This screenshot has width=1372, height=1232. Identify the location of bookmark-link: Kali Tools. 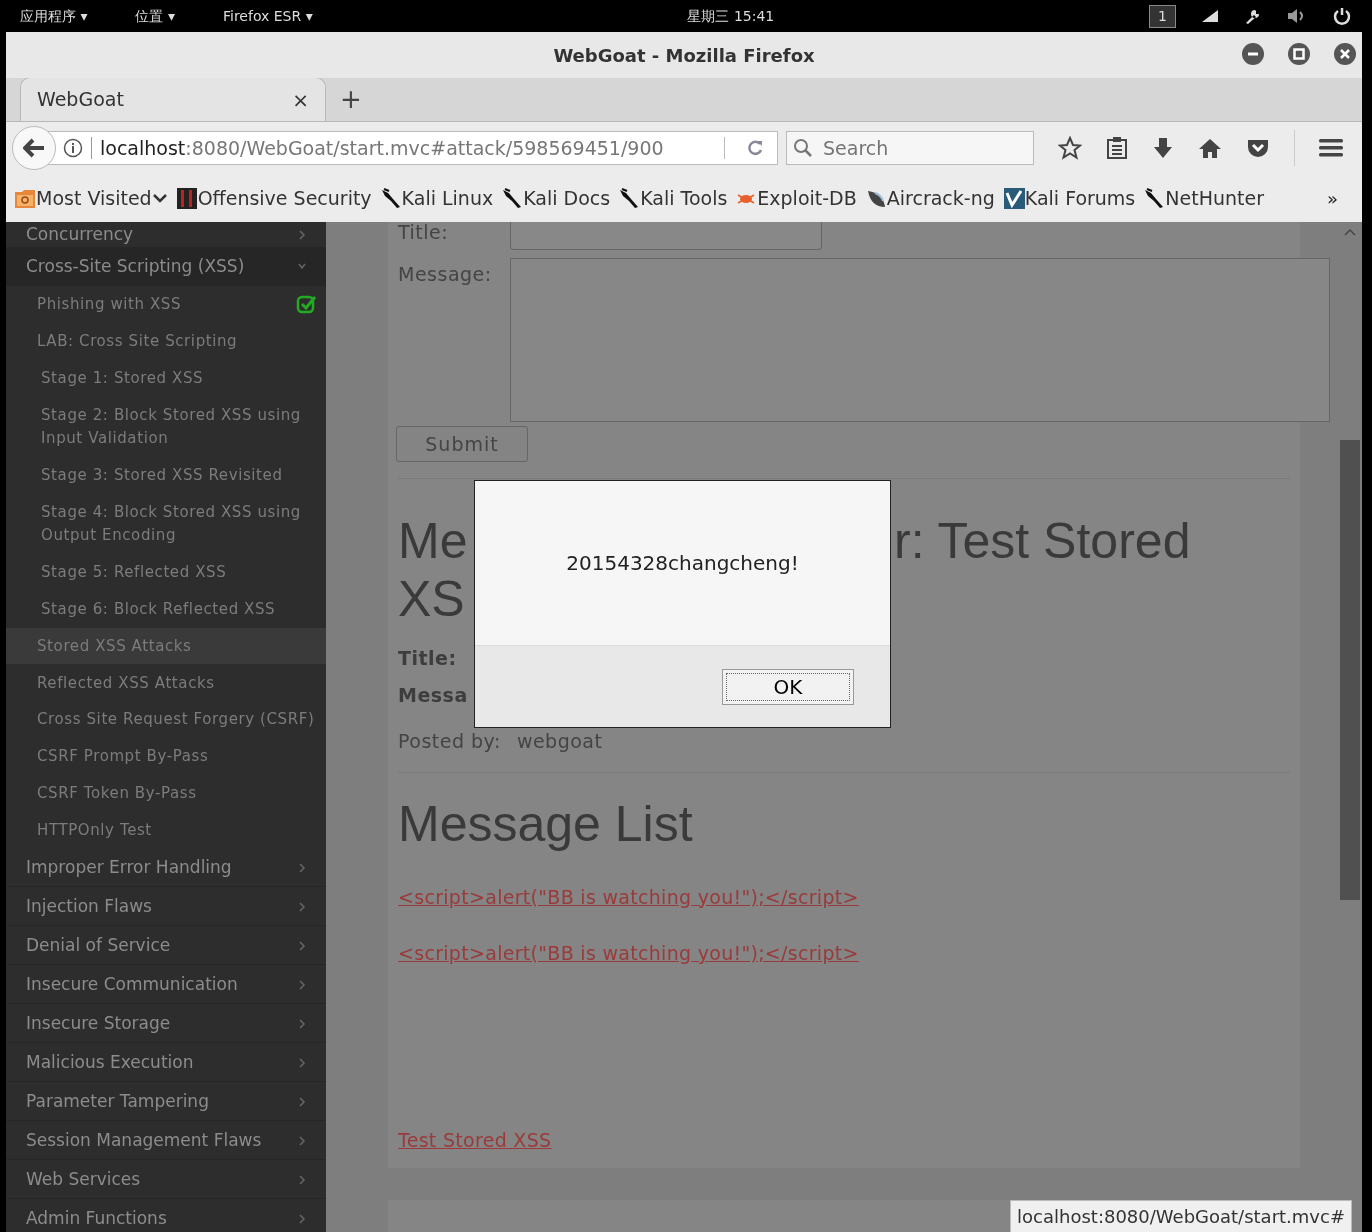
(673, 198).